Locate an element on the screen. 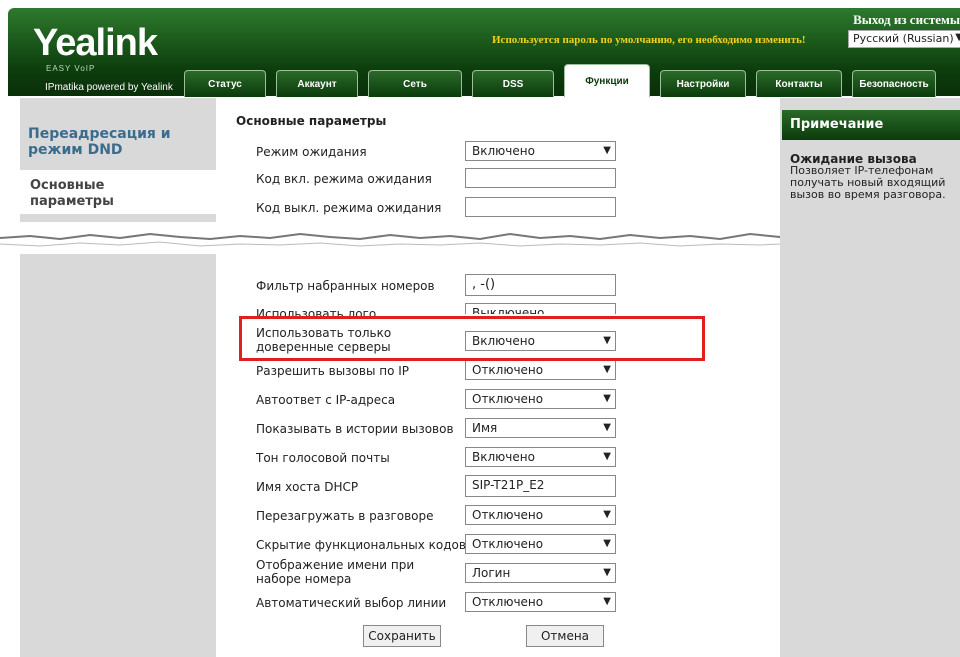  call-history-display-select: Имя ▼ is located at coordinates (540, 428).